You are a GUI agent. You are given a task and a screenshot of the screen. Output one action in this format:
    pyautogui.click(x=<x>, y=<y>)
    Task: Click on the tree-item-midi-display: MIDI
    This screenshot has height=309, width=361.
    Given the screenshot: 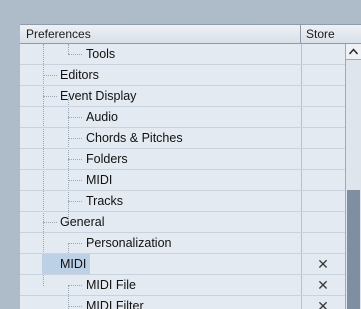 What is the action you would take?
    pyautogui.click(x=182, y=180)
    